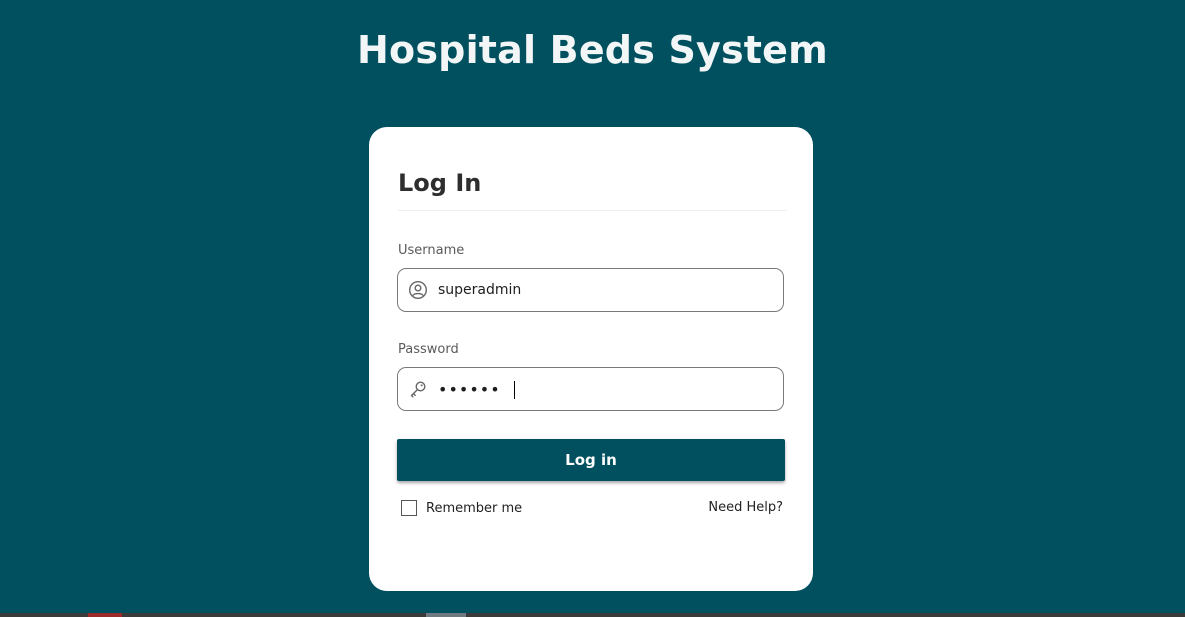 This screenshot has height=617, width=1185. I want to click on username-field, so click(590, 290).